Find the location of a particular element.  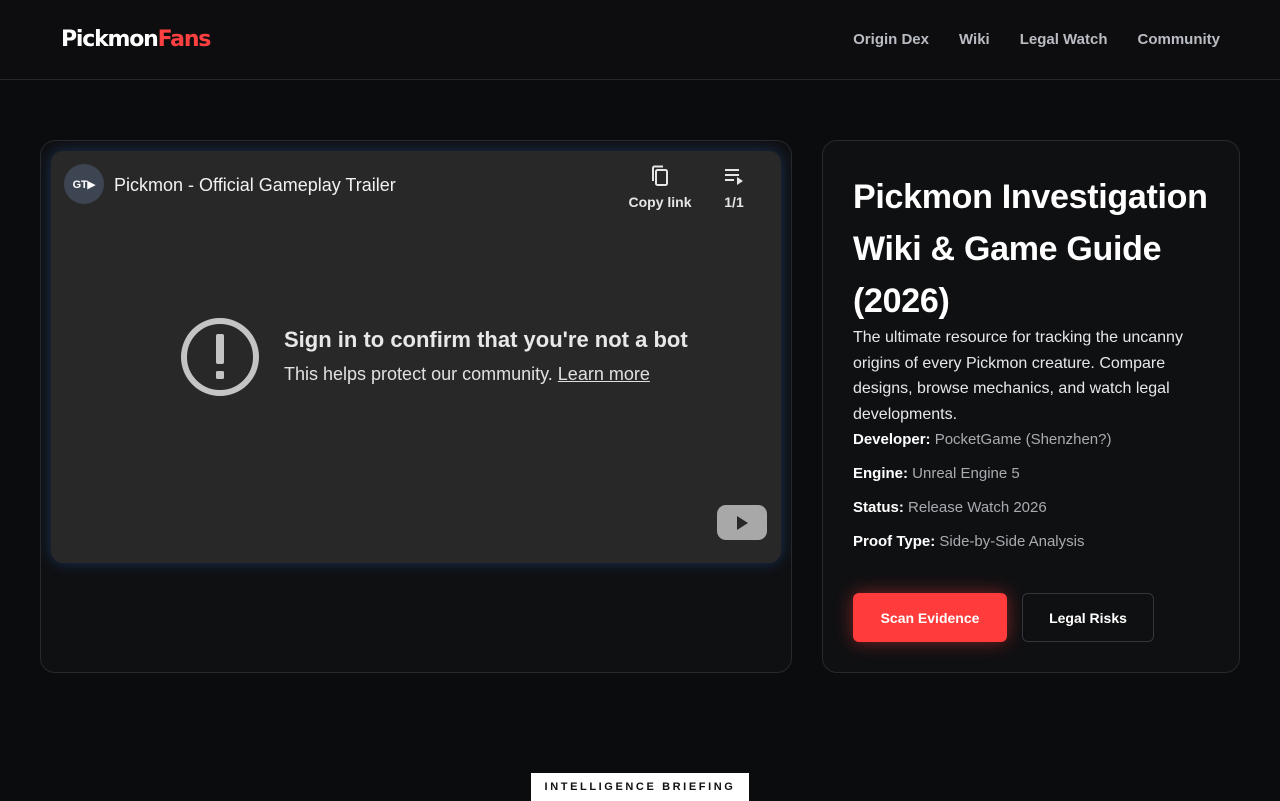

copy-link-button: Copy link is located at coordinates (660, 187).